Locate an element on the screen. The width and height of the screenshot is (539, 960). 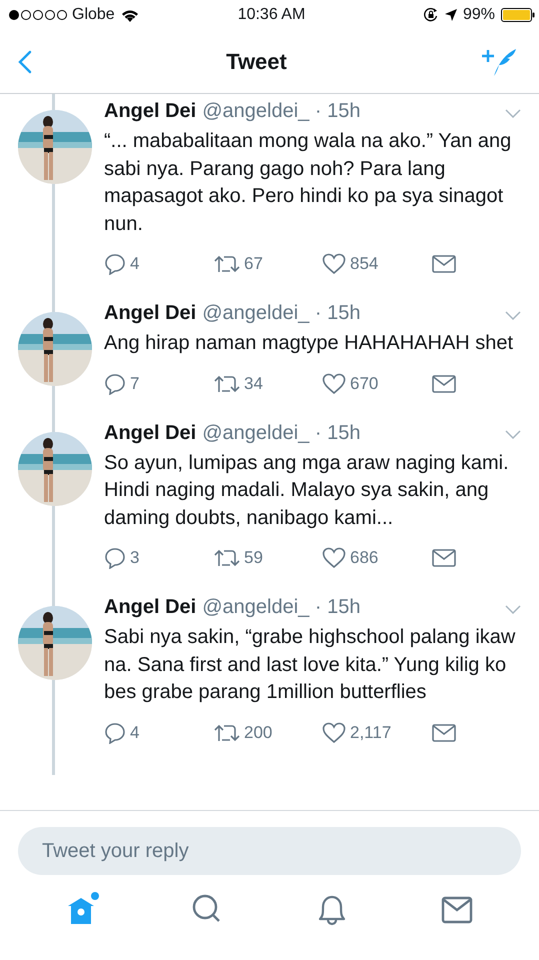
signal-icon is located at coordinates (38, 15).